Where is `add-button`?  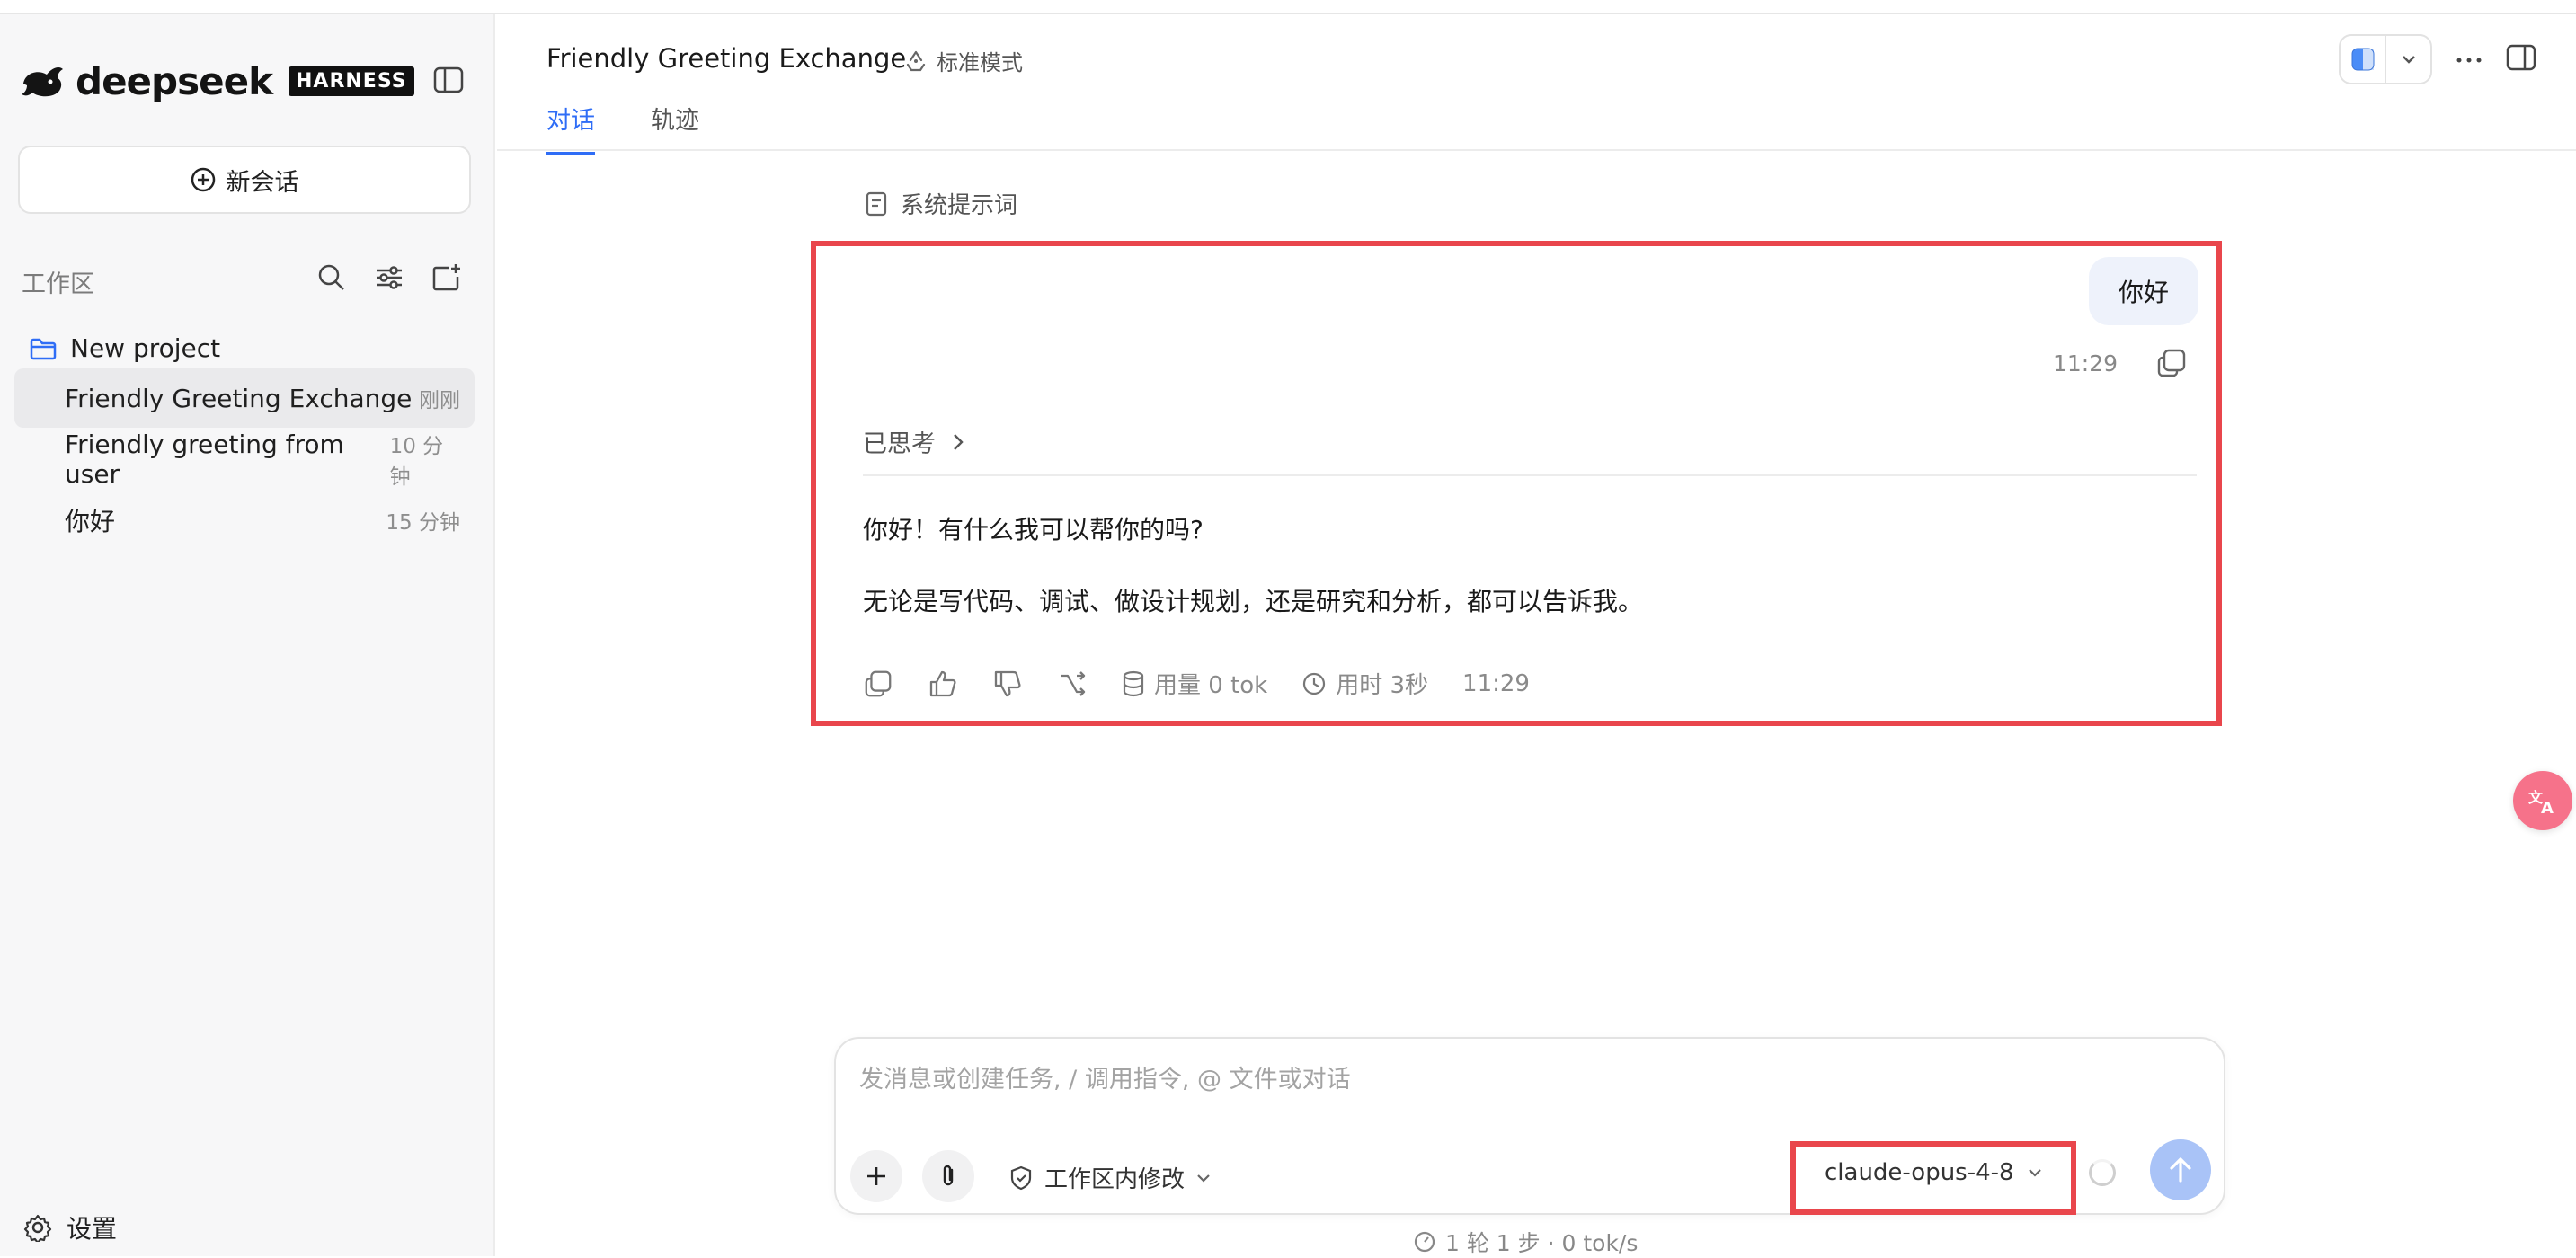
add-button is located at coordinates (876, 1176).